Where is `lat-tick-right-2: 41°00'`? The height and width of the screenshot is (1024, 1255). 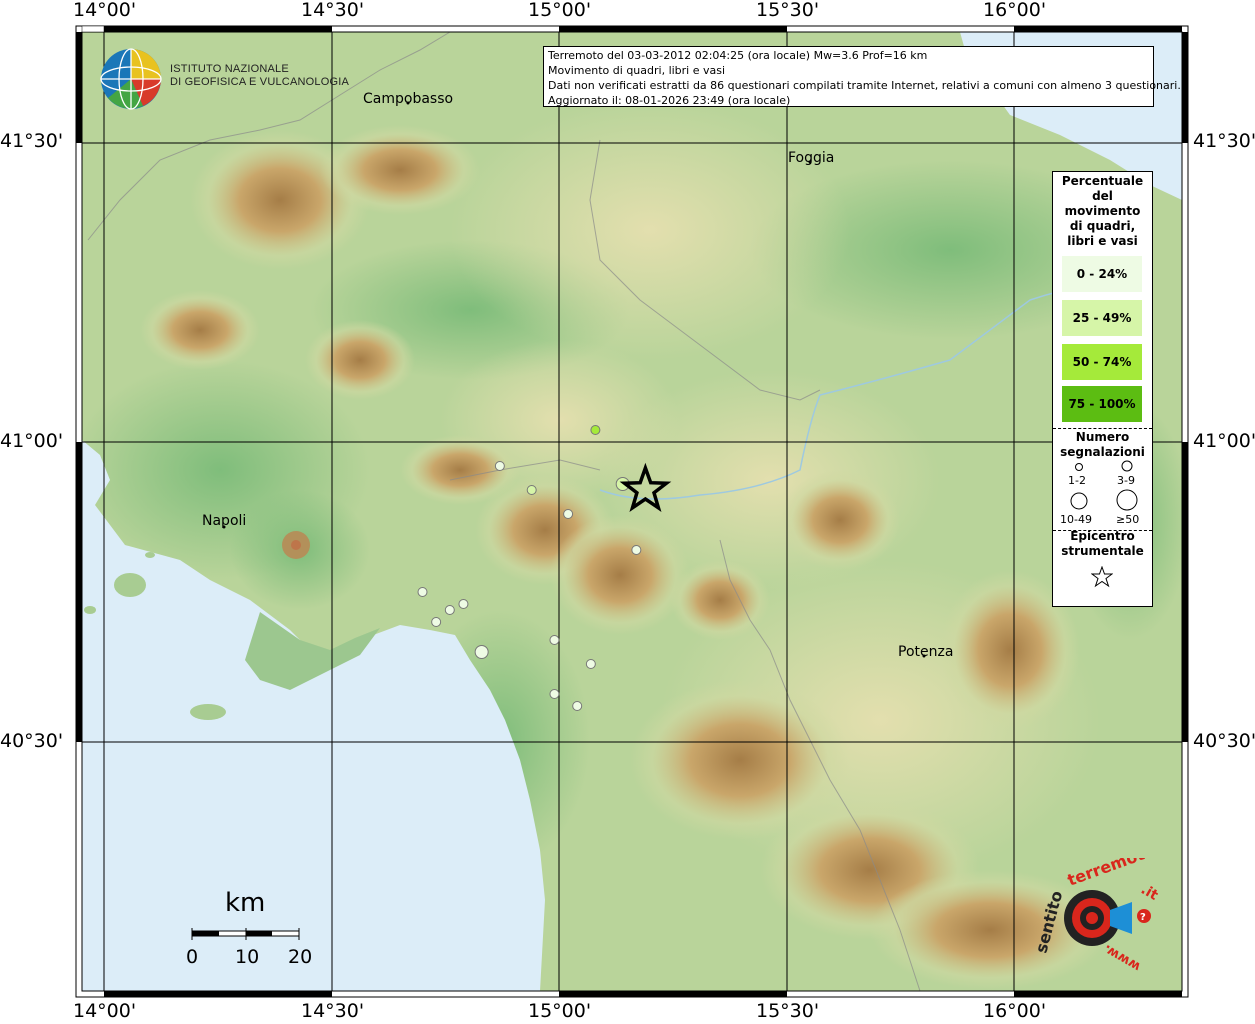
lat-tick-right-2: 41°00' is located at coordinates (1224, 441).